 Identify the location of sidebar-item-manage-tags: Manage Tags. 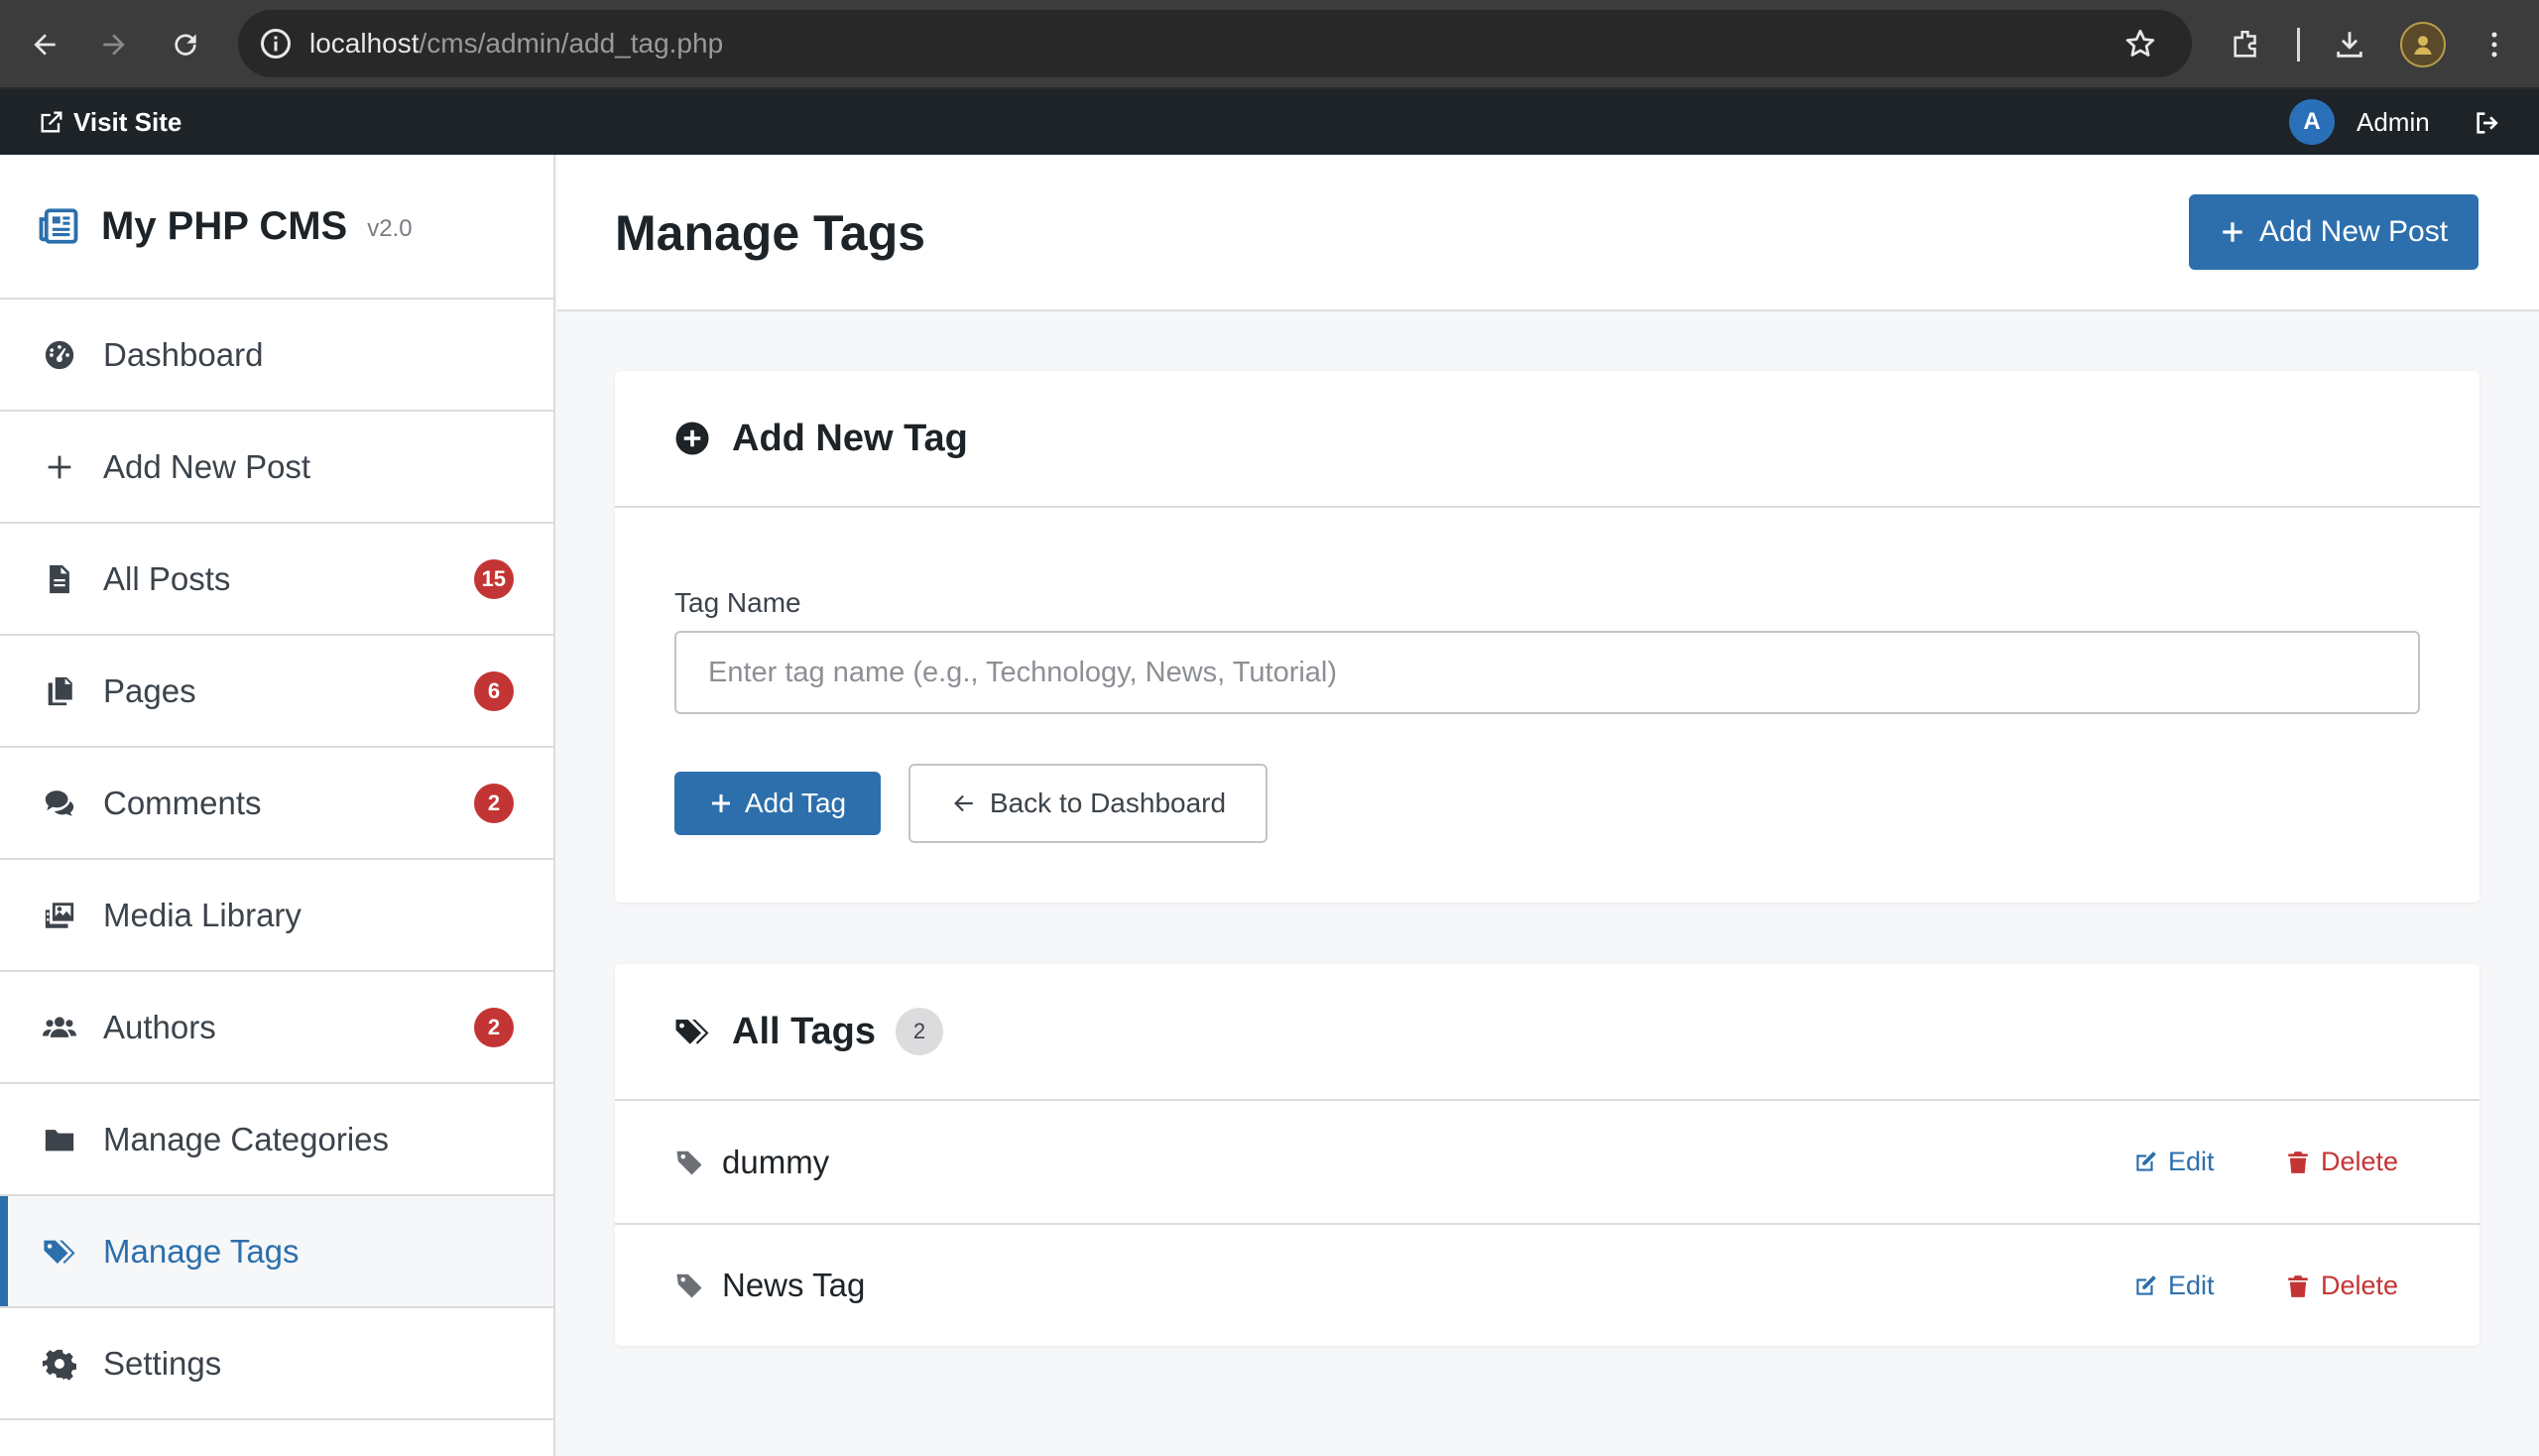
(276, 1252).